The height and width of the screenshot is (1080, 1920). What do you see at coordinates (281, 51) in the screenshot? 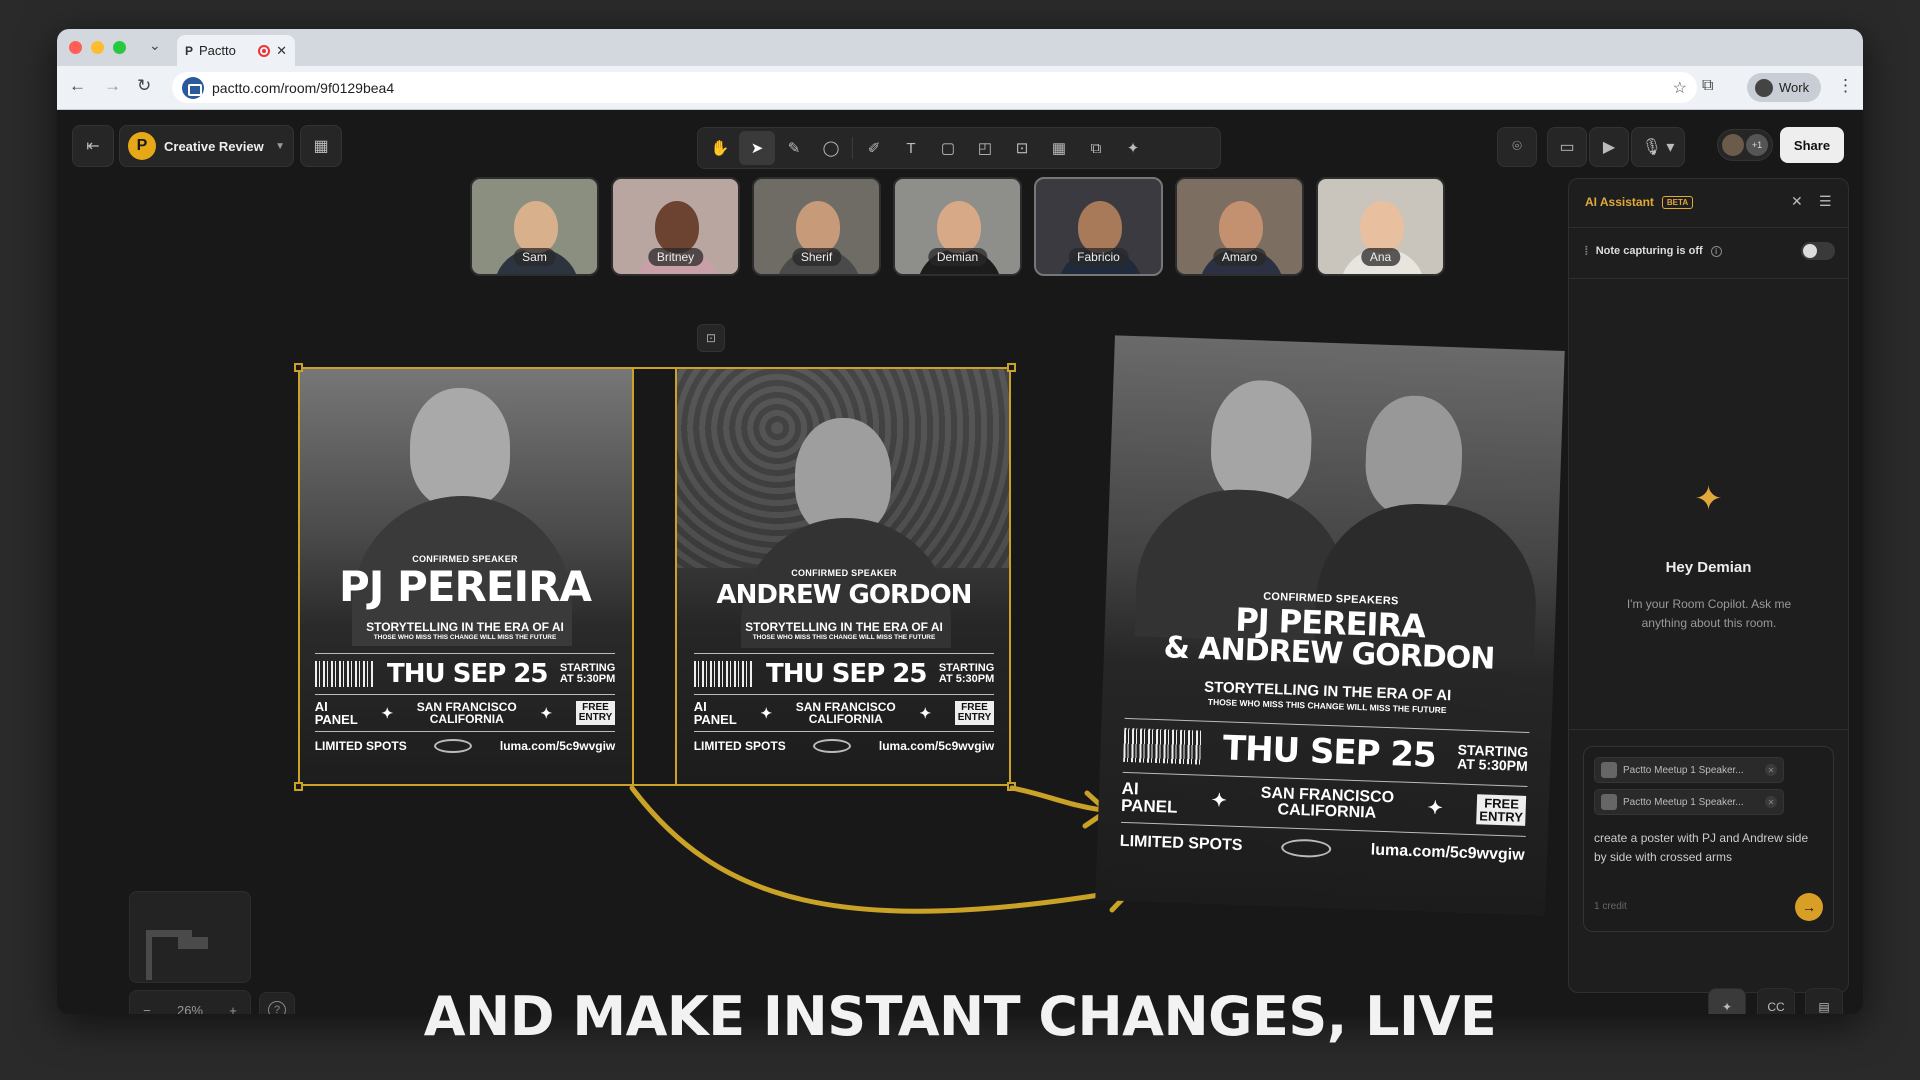
I see `tab-close-icon: ✕` at bounding box center [281, 51].